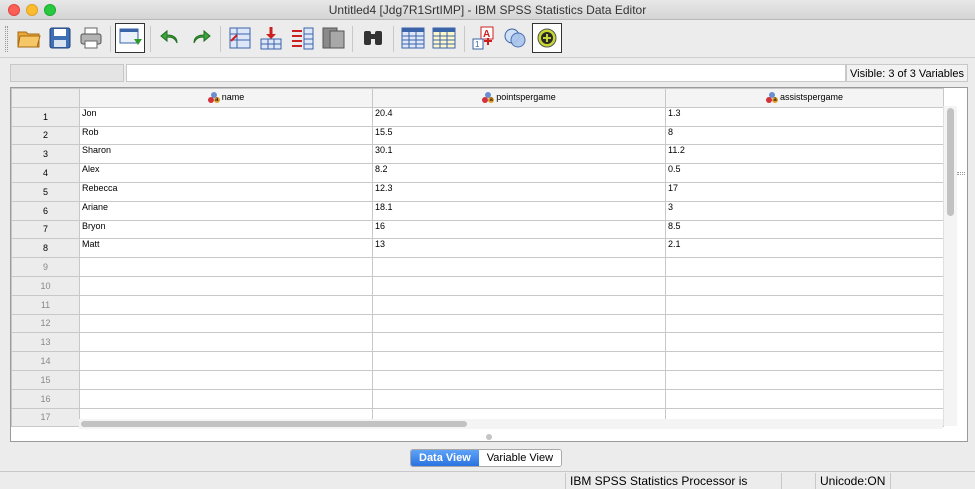  I want to click on data-cell: 3, so click(804, 210).